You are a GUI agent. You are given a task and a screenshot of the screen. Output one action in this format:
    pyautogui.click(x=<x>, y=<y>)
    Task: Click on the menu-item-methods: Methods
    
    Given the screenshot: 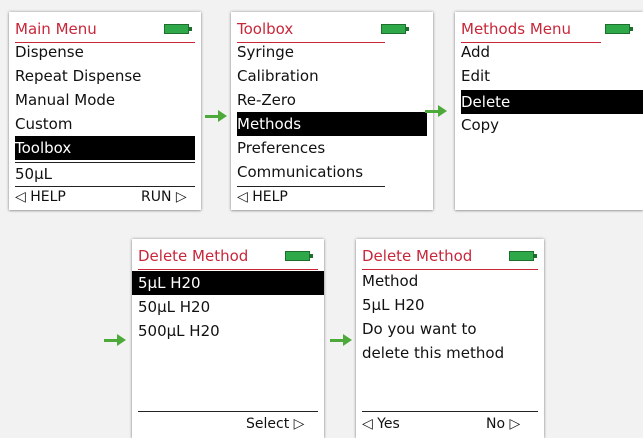 What is the action you would take?
    pyautogui.click(x=332, y=124)
    